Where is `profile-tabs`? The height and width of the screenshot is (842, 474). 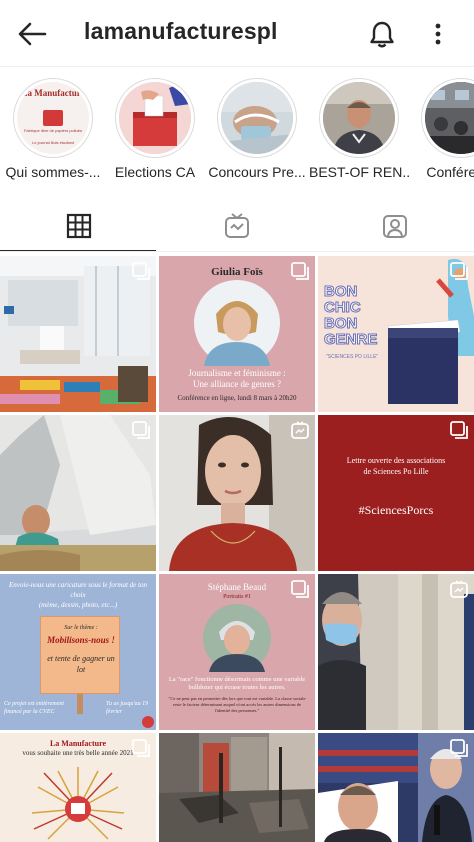 profile-tabs is located at coordinates (237, 226).